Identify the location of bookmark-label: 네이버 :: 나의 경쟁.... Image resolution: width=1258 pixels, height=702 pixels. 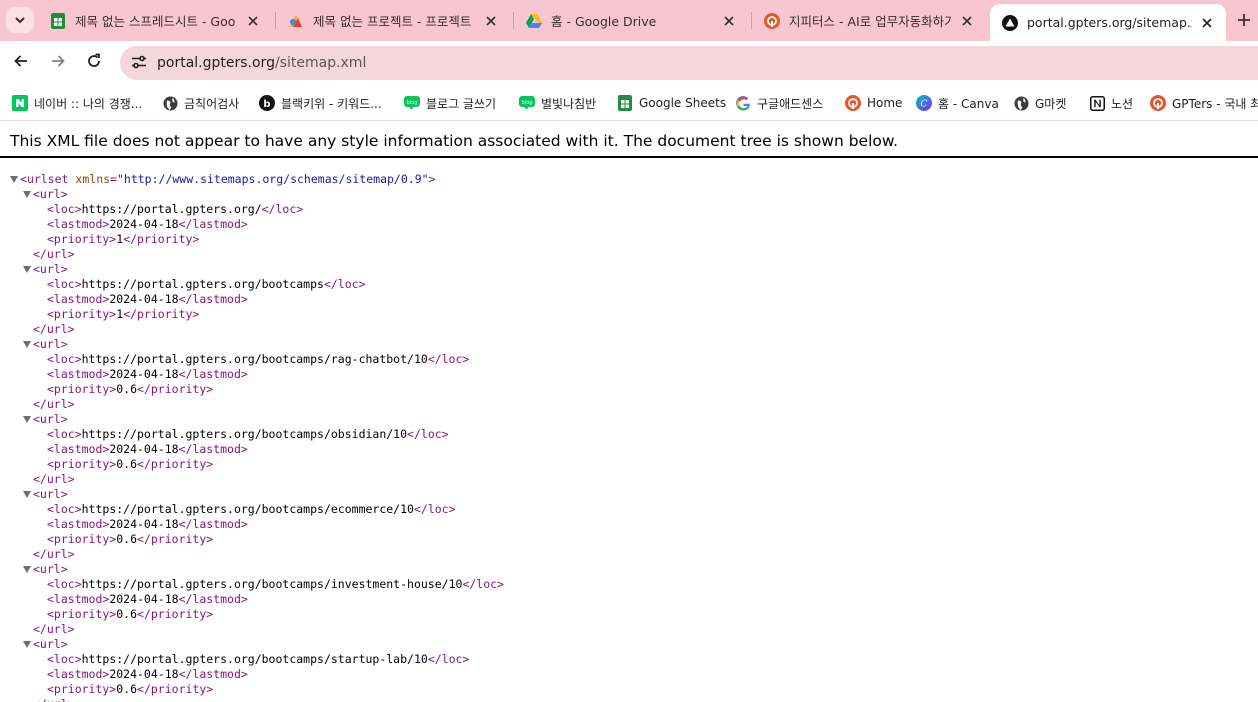
(88, 103).